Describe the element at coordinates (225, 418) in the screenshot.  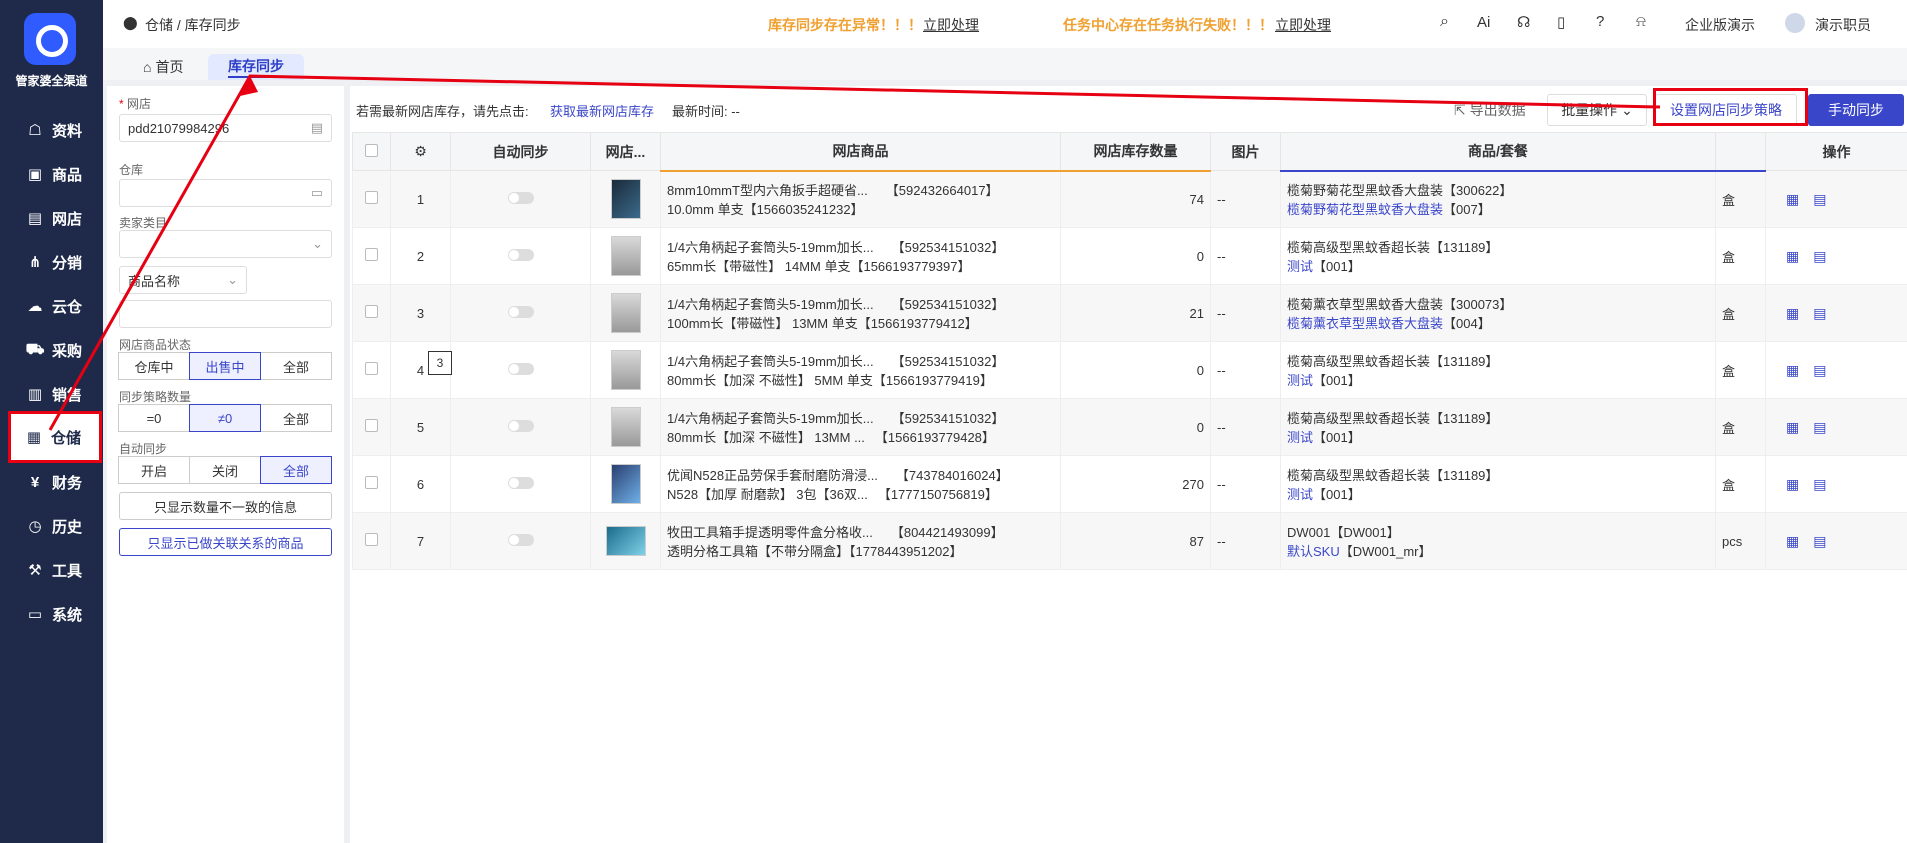
I see `strategy-nonzero: ≠0` at that location.